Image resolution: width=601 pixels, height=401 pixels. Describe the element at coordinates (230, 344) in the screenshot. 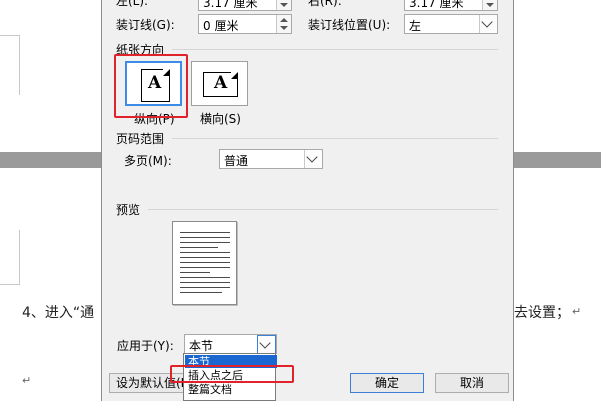

I see `apply-to-select: 本节` at that location.